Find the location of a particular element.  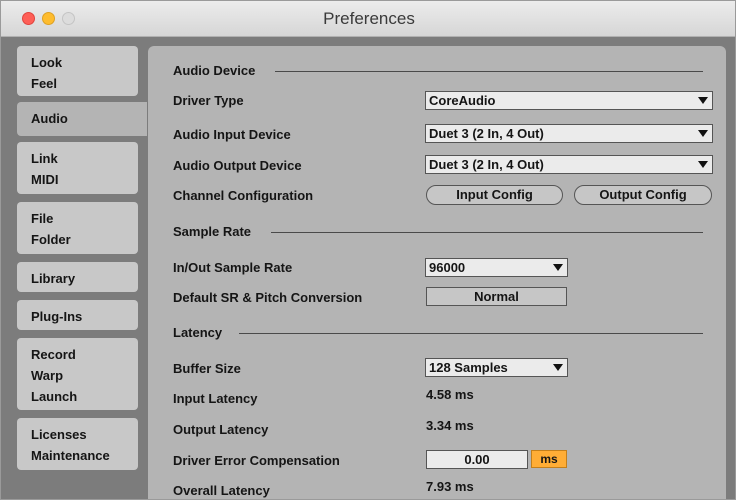

input-config-button: Input Config is located at coordinates (494, 195).